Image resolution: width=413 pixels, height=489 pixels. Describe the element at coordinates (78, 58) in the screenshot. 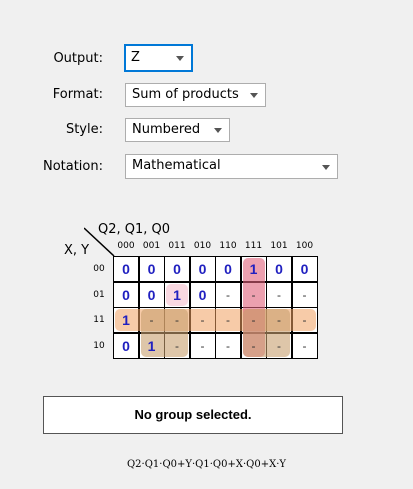

I see `output-label: Output:` at that location.